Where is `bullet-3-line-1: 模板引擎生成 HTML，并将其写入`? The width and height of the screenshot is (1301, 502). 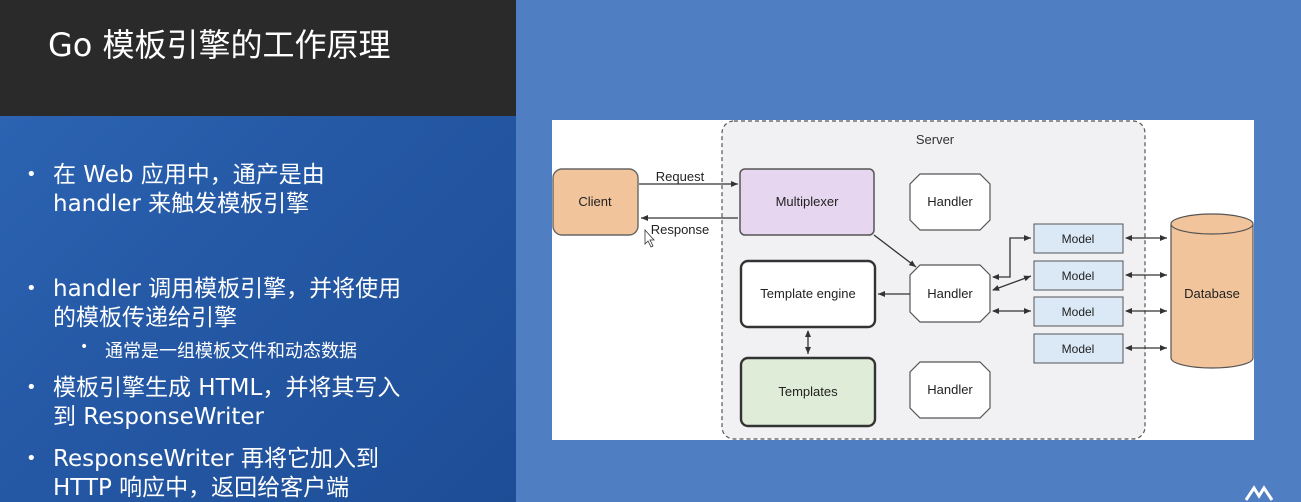
bullet-3-line-1: 模板引擎生成 HTML，并将其写入 is located at coordinates (227, 388).